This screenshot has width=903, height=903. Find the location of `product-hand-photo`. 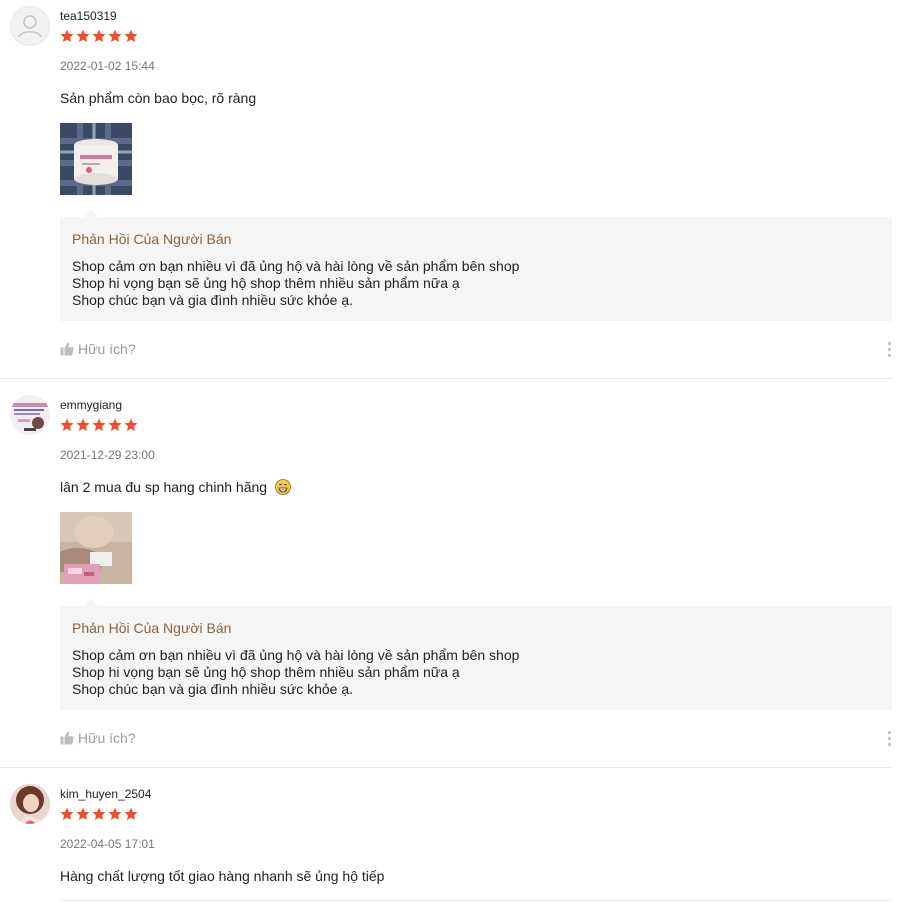

product-hand-photo is located at coordinates (96, 548).